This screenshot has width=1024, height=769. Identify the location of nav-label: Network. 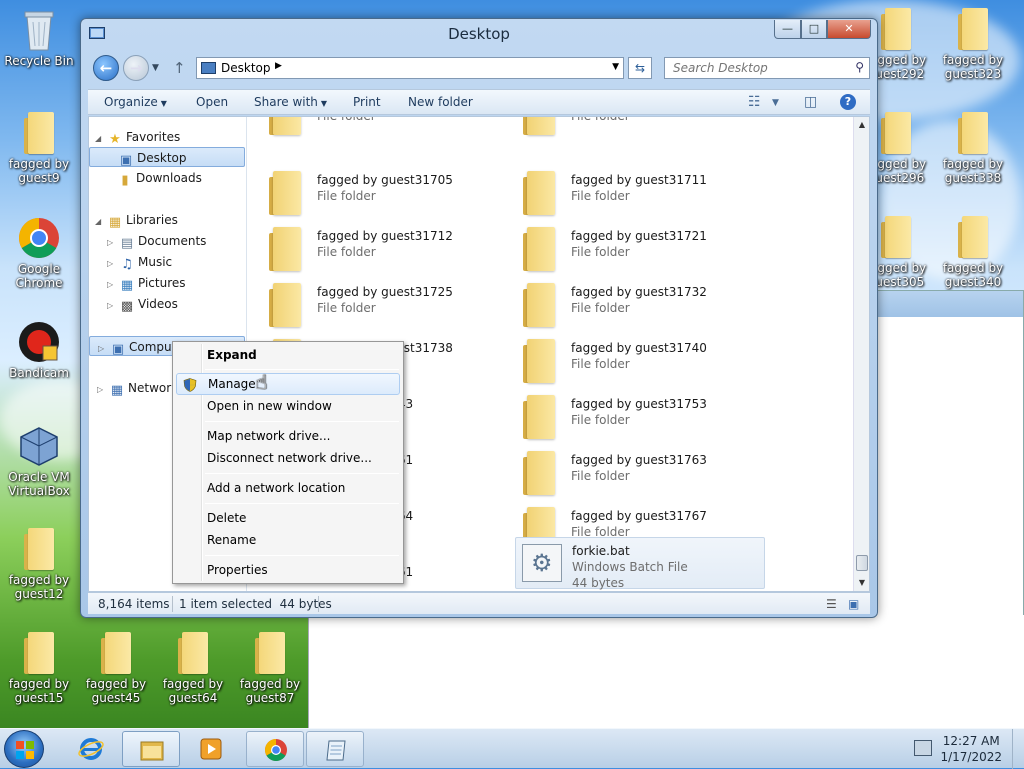
(153, 388).